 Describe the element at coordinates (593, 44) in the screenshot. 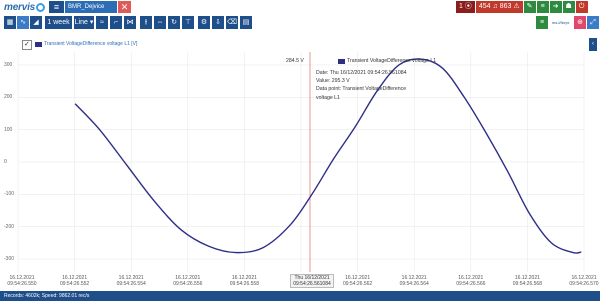

I see `right-panel-collapse-icon: ‹` at that location.